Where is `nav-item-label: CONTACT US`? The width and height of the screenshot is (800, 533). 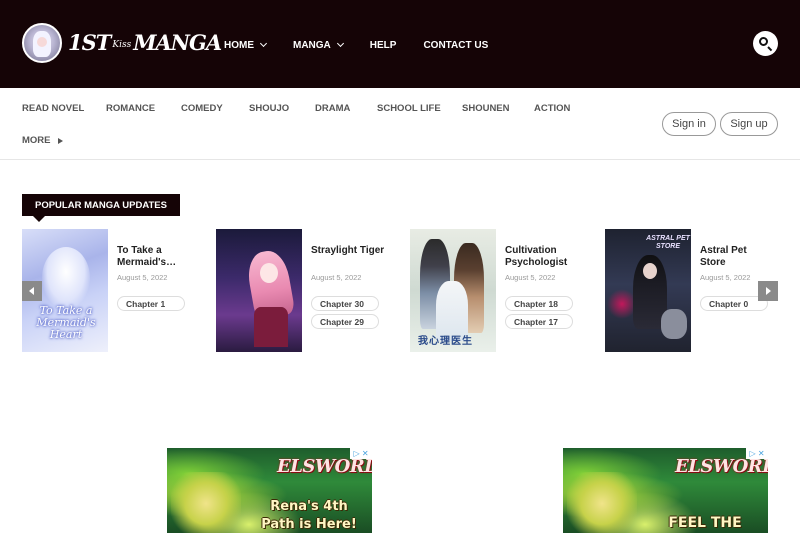
nav-item-label: CONTACT US is located at coordinates (456, 45).